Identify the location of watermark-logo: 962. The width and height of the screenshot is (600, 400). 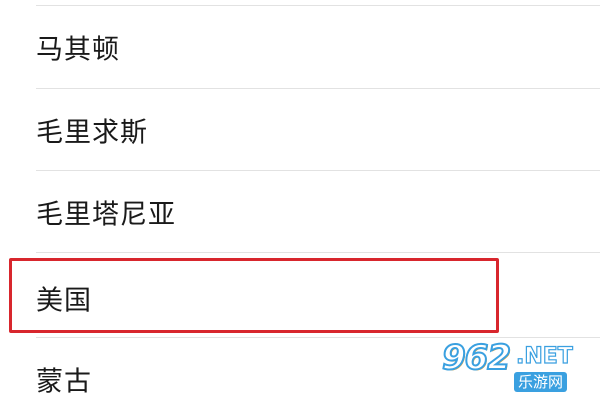
(476, 358).